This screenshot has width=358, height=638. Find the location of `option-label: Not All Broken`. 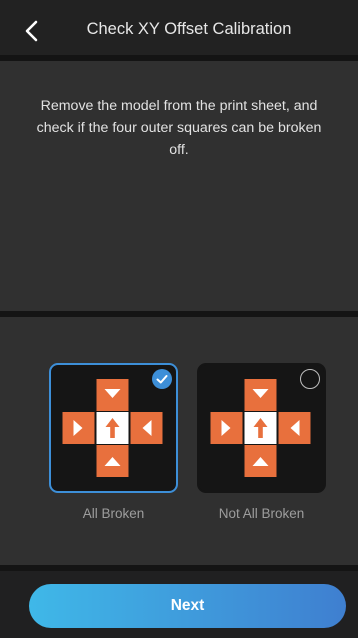

option-label: Not All Broken is located at coordinates (261, 513).